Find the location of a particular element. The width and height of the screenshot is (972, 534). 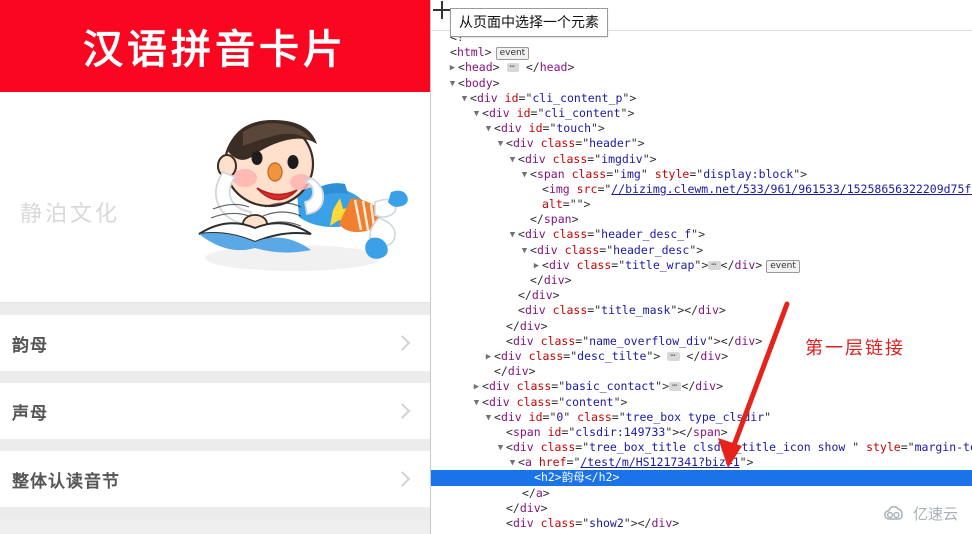

annotation-label: 第一层链接 is located at coordinates (855, 348).